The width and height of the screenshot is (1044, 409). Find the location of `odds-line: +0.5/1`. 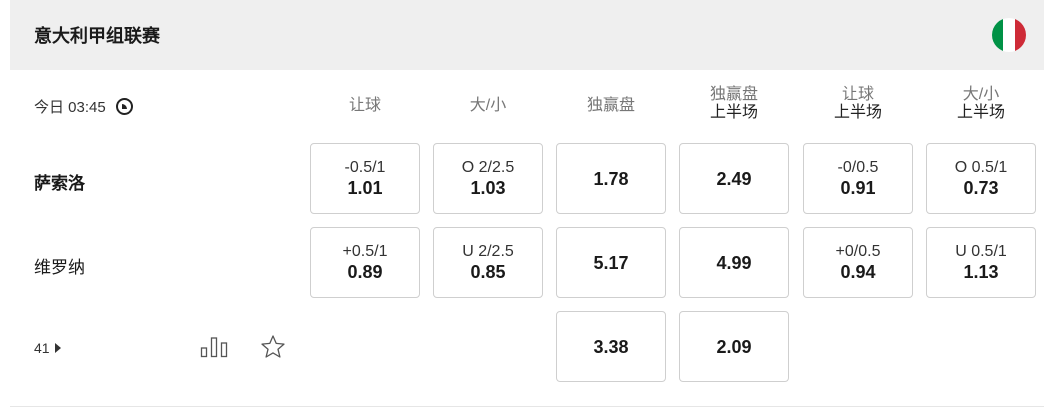

odds-line: +0.5/1 is located at coordinates (365, 251).